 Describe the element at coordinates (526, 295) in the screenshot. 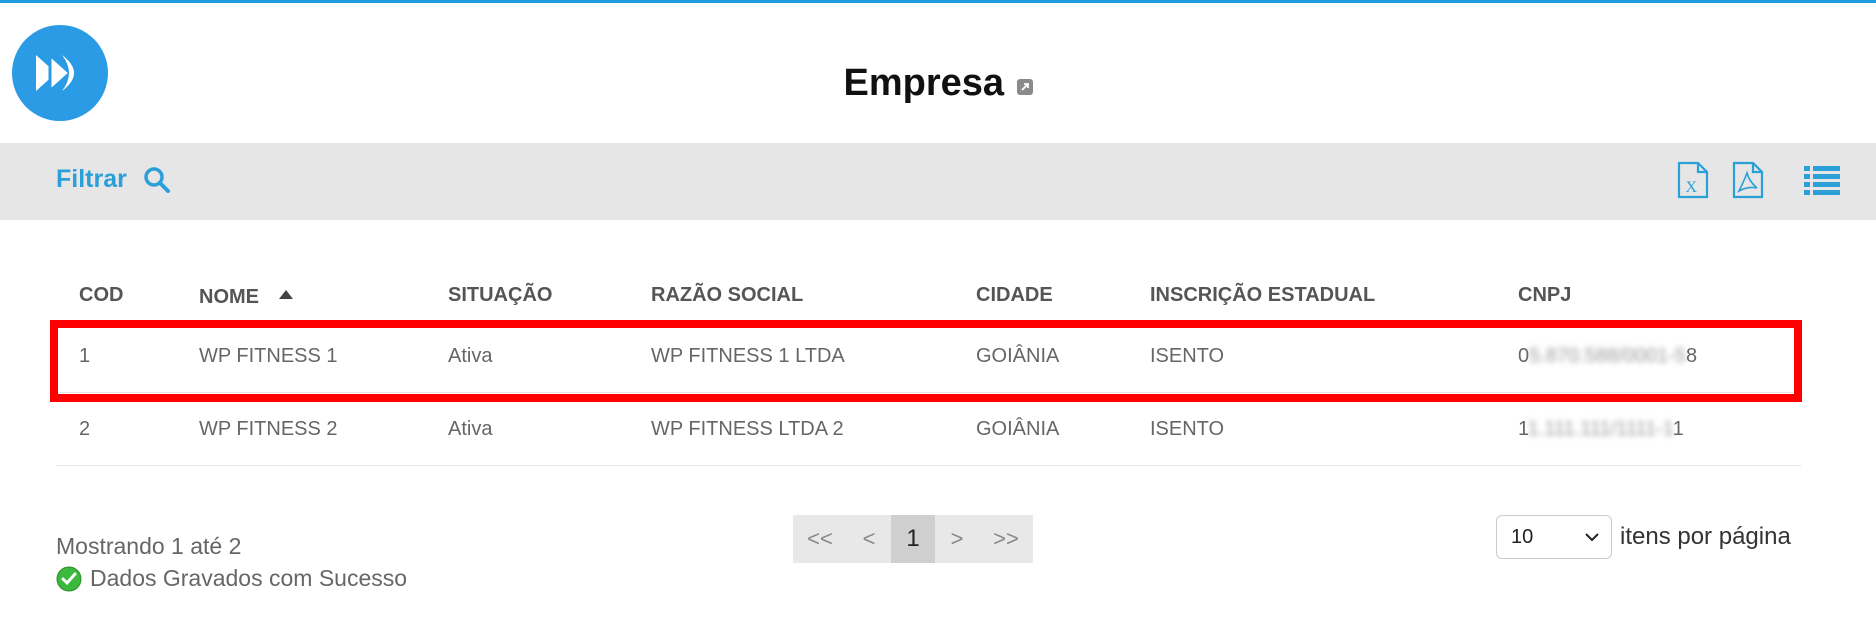

I see `column-header-situacao: SITUAÇÃO` at that location.